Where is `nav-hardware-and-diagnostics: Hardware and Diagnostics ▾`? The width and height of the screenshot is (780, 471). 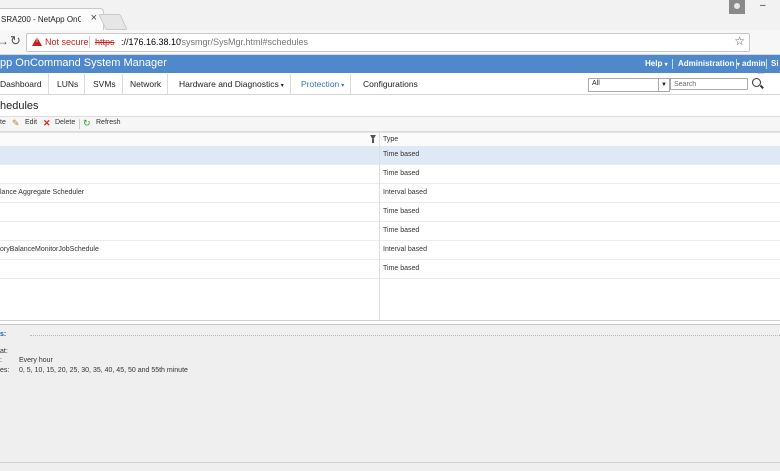
nav-hardware-and-diagnostics: Hardware and Diagnostics ▾ is located at coordinates (232, 84).